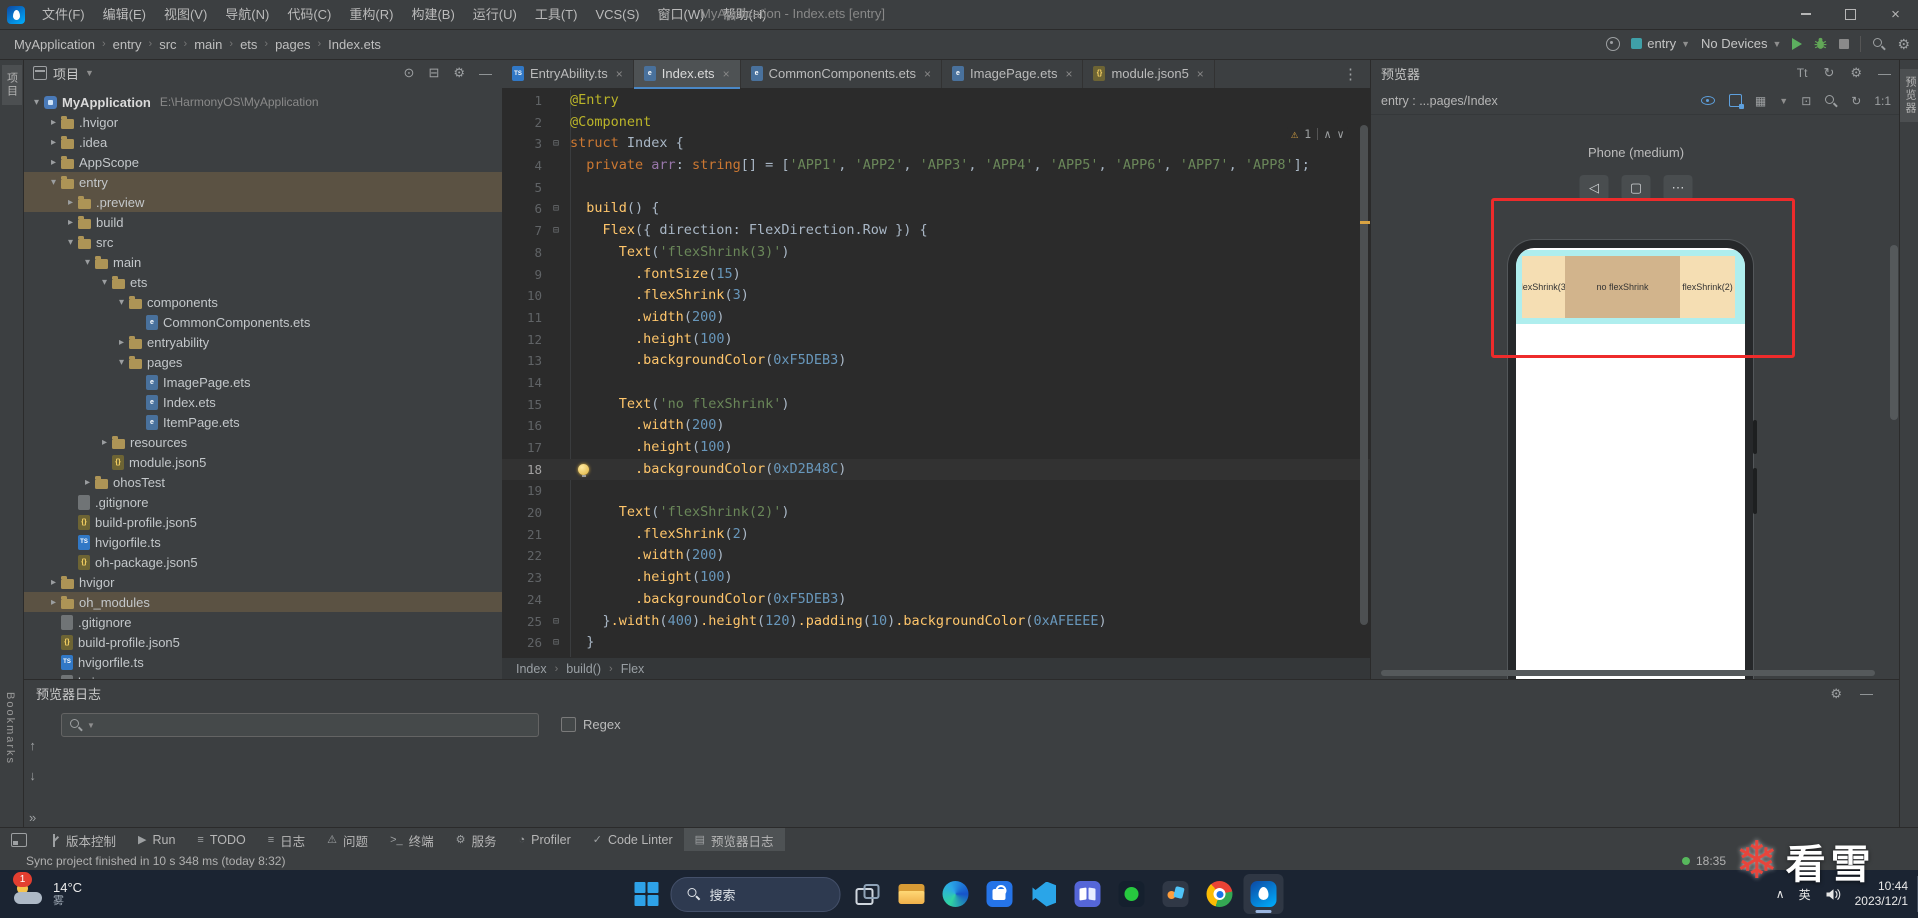 This screenshot has height=918, width=1918. What do you see at coordinates (54, 44) in the screenshot?
I see `breadcrumb-item: MyApplication` at bounding box center [54, 44].